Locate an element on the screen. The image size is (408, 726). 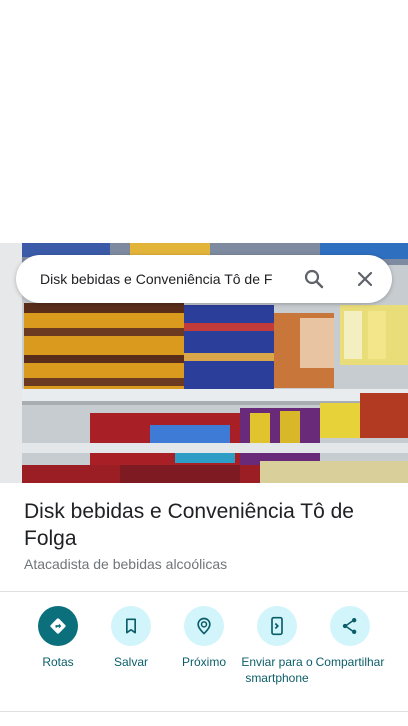
place-title: Disk bebidas e Conveniência Tô de Folga is located at coordinates (189, 525).